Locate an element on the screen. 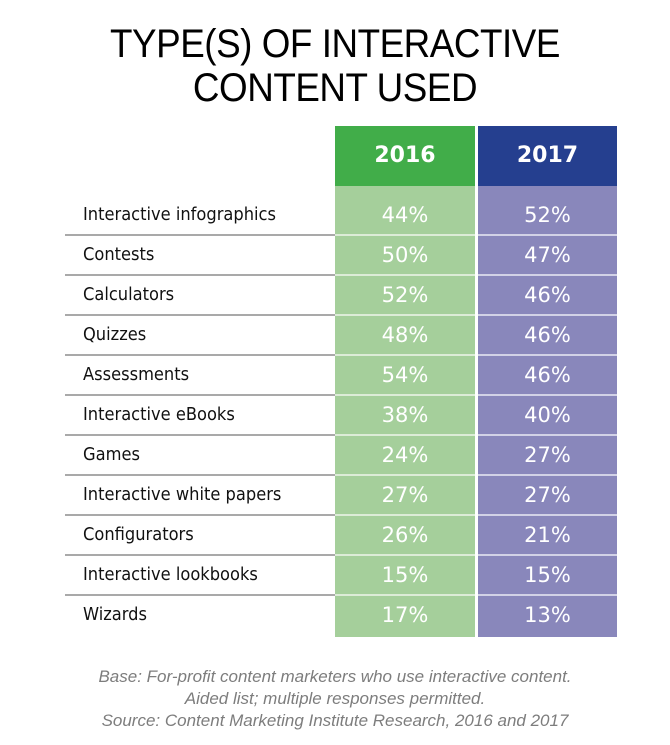 The width and height of the screenshot is (670, 745). table-row: Interactive eBooks 38% 40% is located at coordinates (335, 415).